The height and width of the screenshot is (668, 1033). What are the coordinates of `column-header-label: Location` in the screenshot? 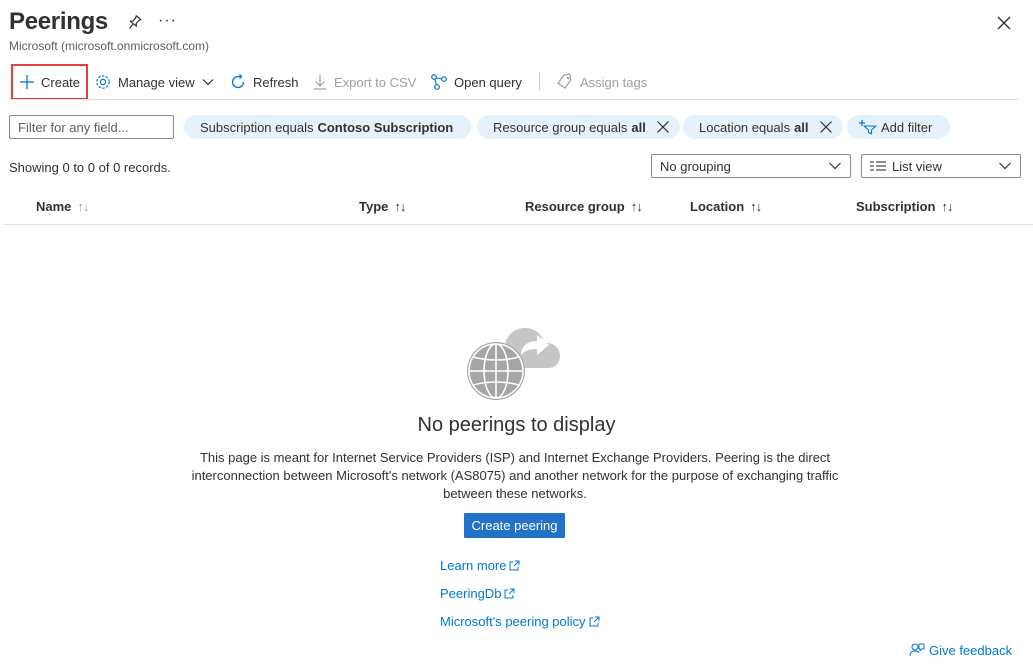 It's located at (717, 206).